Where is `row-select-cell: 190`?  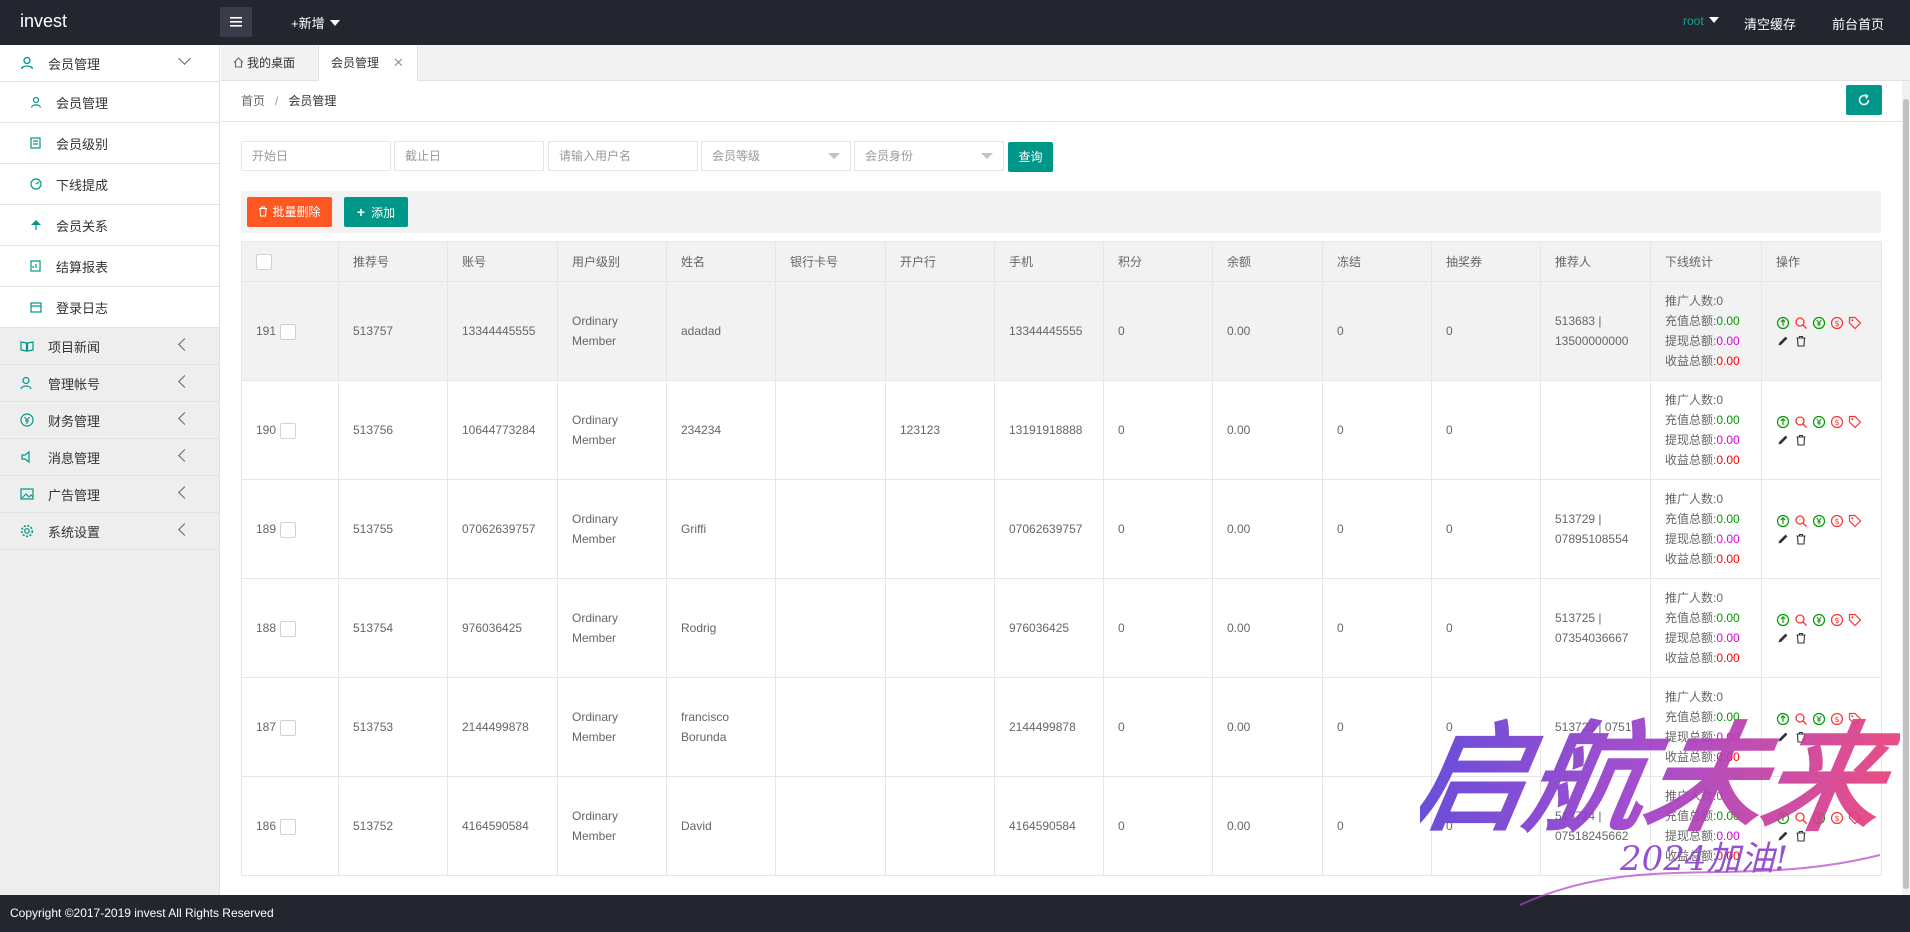
row-select-cell: 190 is located at coordinates (290, 430).